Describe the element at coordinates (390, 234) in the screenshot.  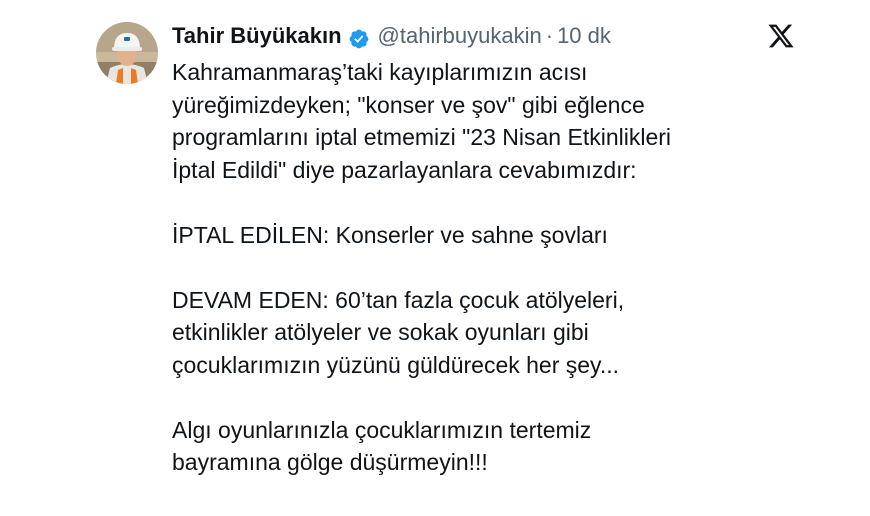
I see `tweet-paragraph: İPTAL EDİLEN: Konserler ve sahne şovları` at that location.